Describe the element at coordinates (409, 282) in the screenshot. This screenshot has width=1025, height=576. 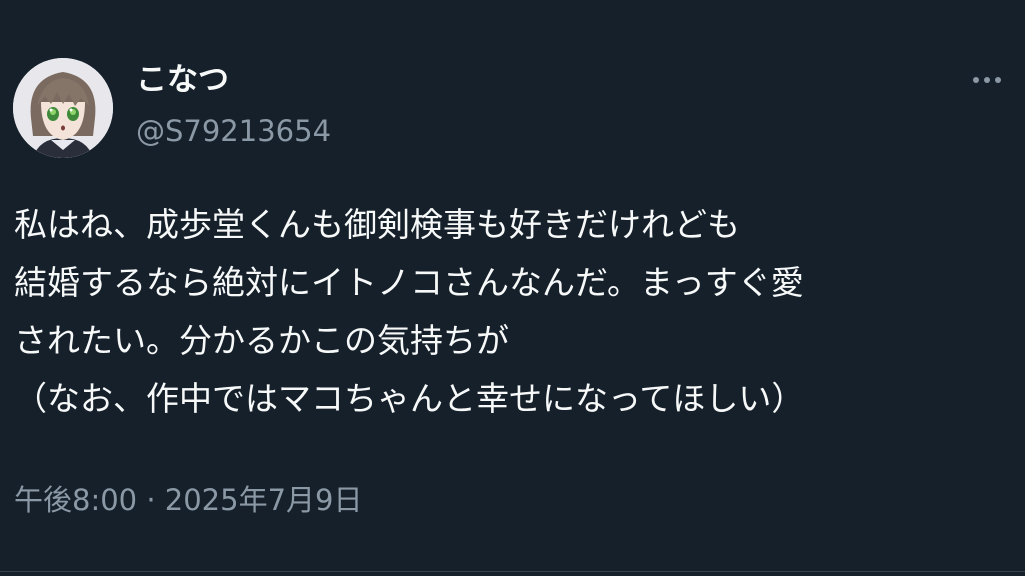
I see `tweet-text-line: 結婚するなら絶対にイトノコさんなんだ。まっすぐ愛` at that location.